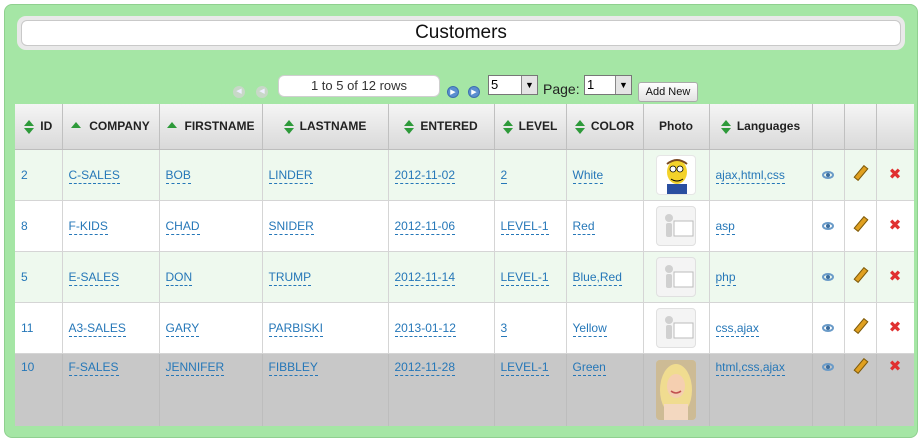 This screenshot has width=924, height=441. What do you see at coordinates (111, 328) in the screenshot?
I see `cell-company: A3-SALES` at bounding box center [111, 328].